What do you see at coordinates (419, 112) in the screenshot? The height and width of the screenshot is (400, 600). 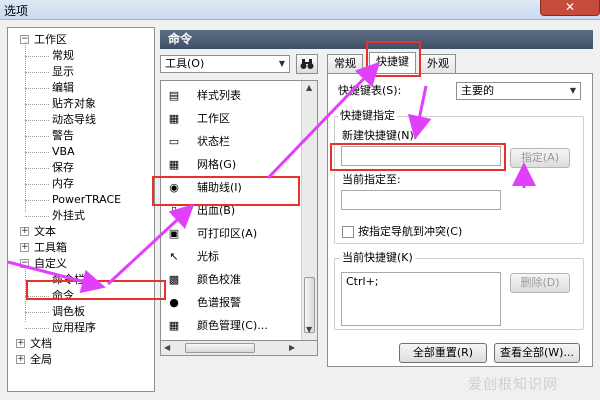 I see `arrow-to-new-shortcut` at bounding box center [419, 112].